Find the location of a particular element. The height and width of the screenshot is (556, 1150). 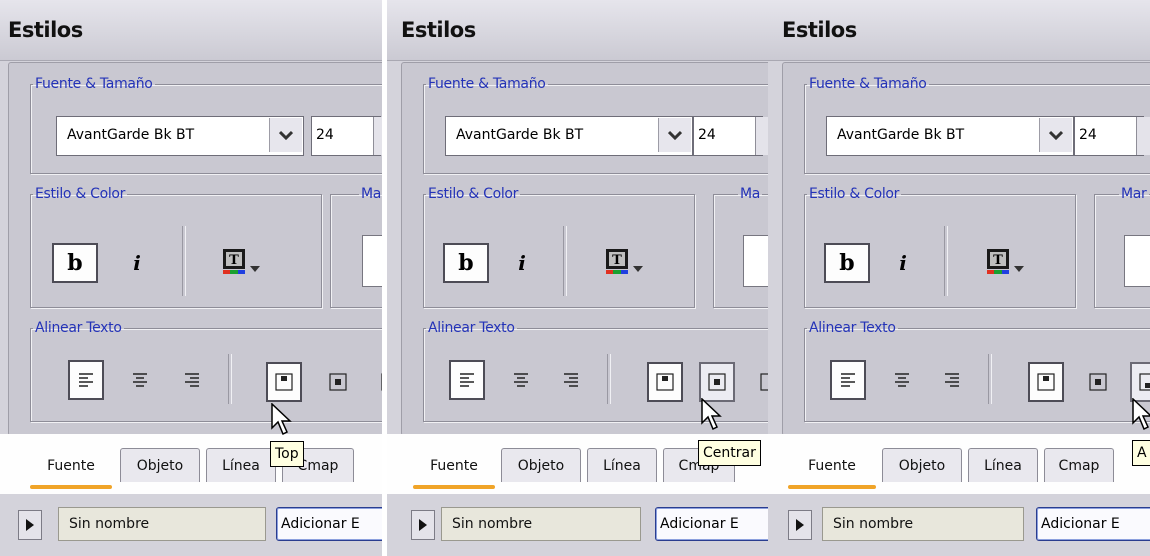

font-size-value: 24 is located at coordinates (707, 135).